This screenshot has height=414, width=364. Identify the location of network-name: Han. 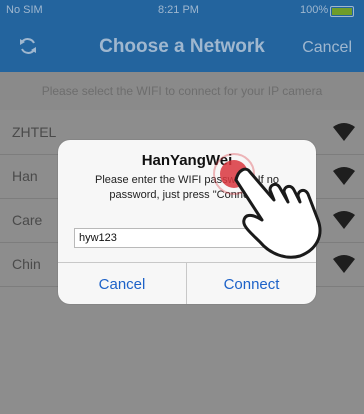
(25, 176).